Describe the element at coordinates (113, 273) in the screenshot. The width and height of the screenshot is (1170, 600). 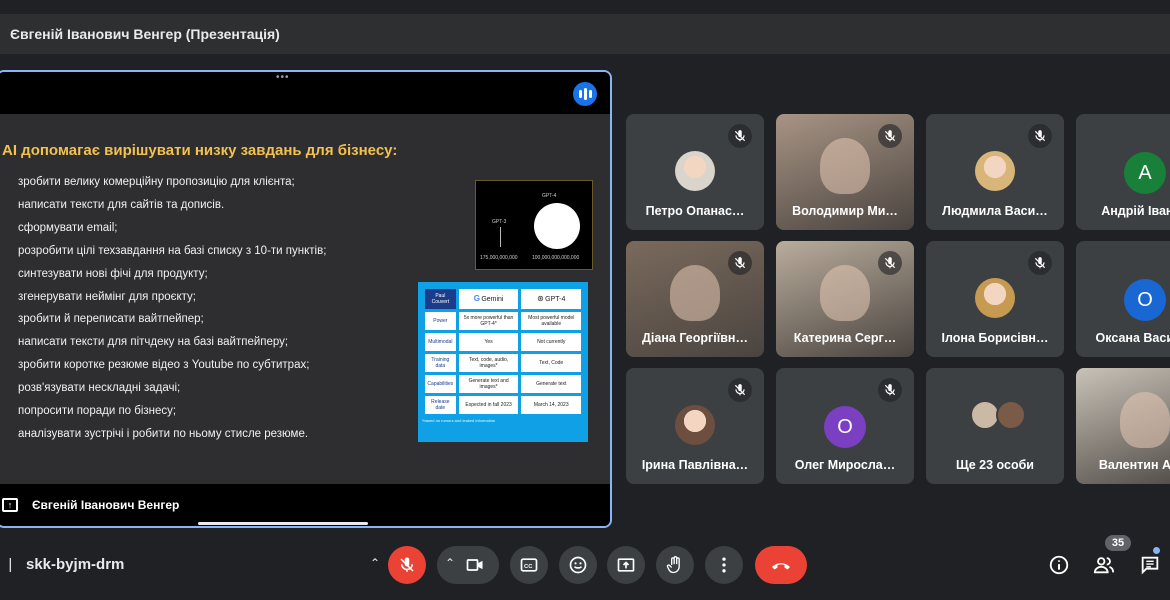
I see `bullet-item: синтезувати нові фічі для продукту;` at that location.